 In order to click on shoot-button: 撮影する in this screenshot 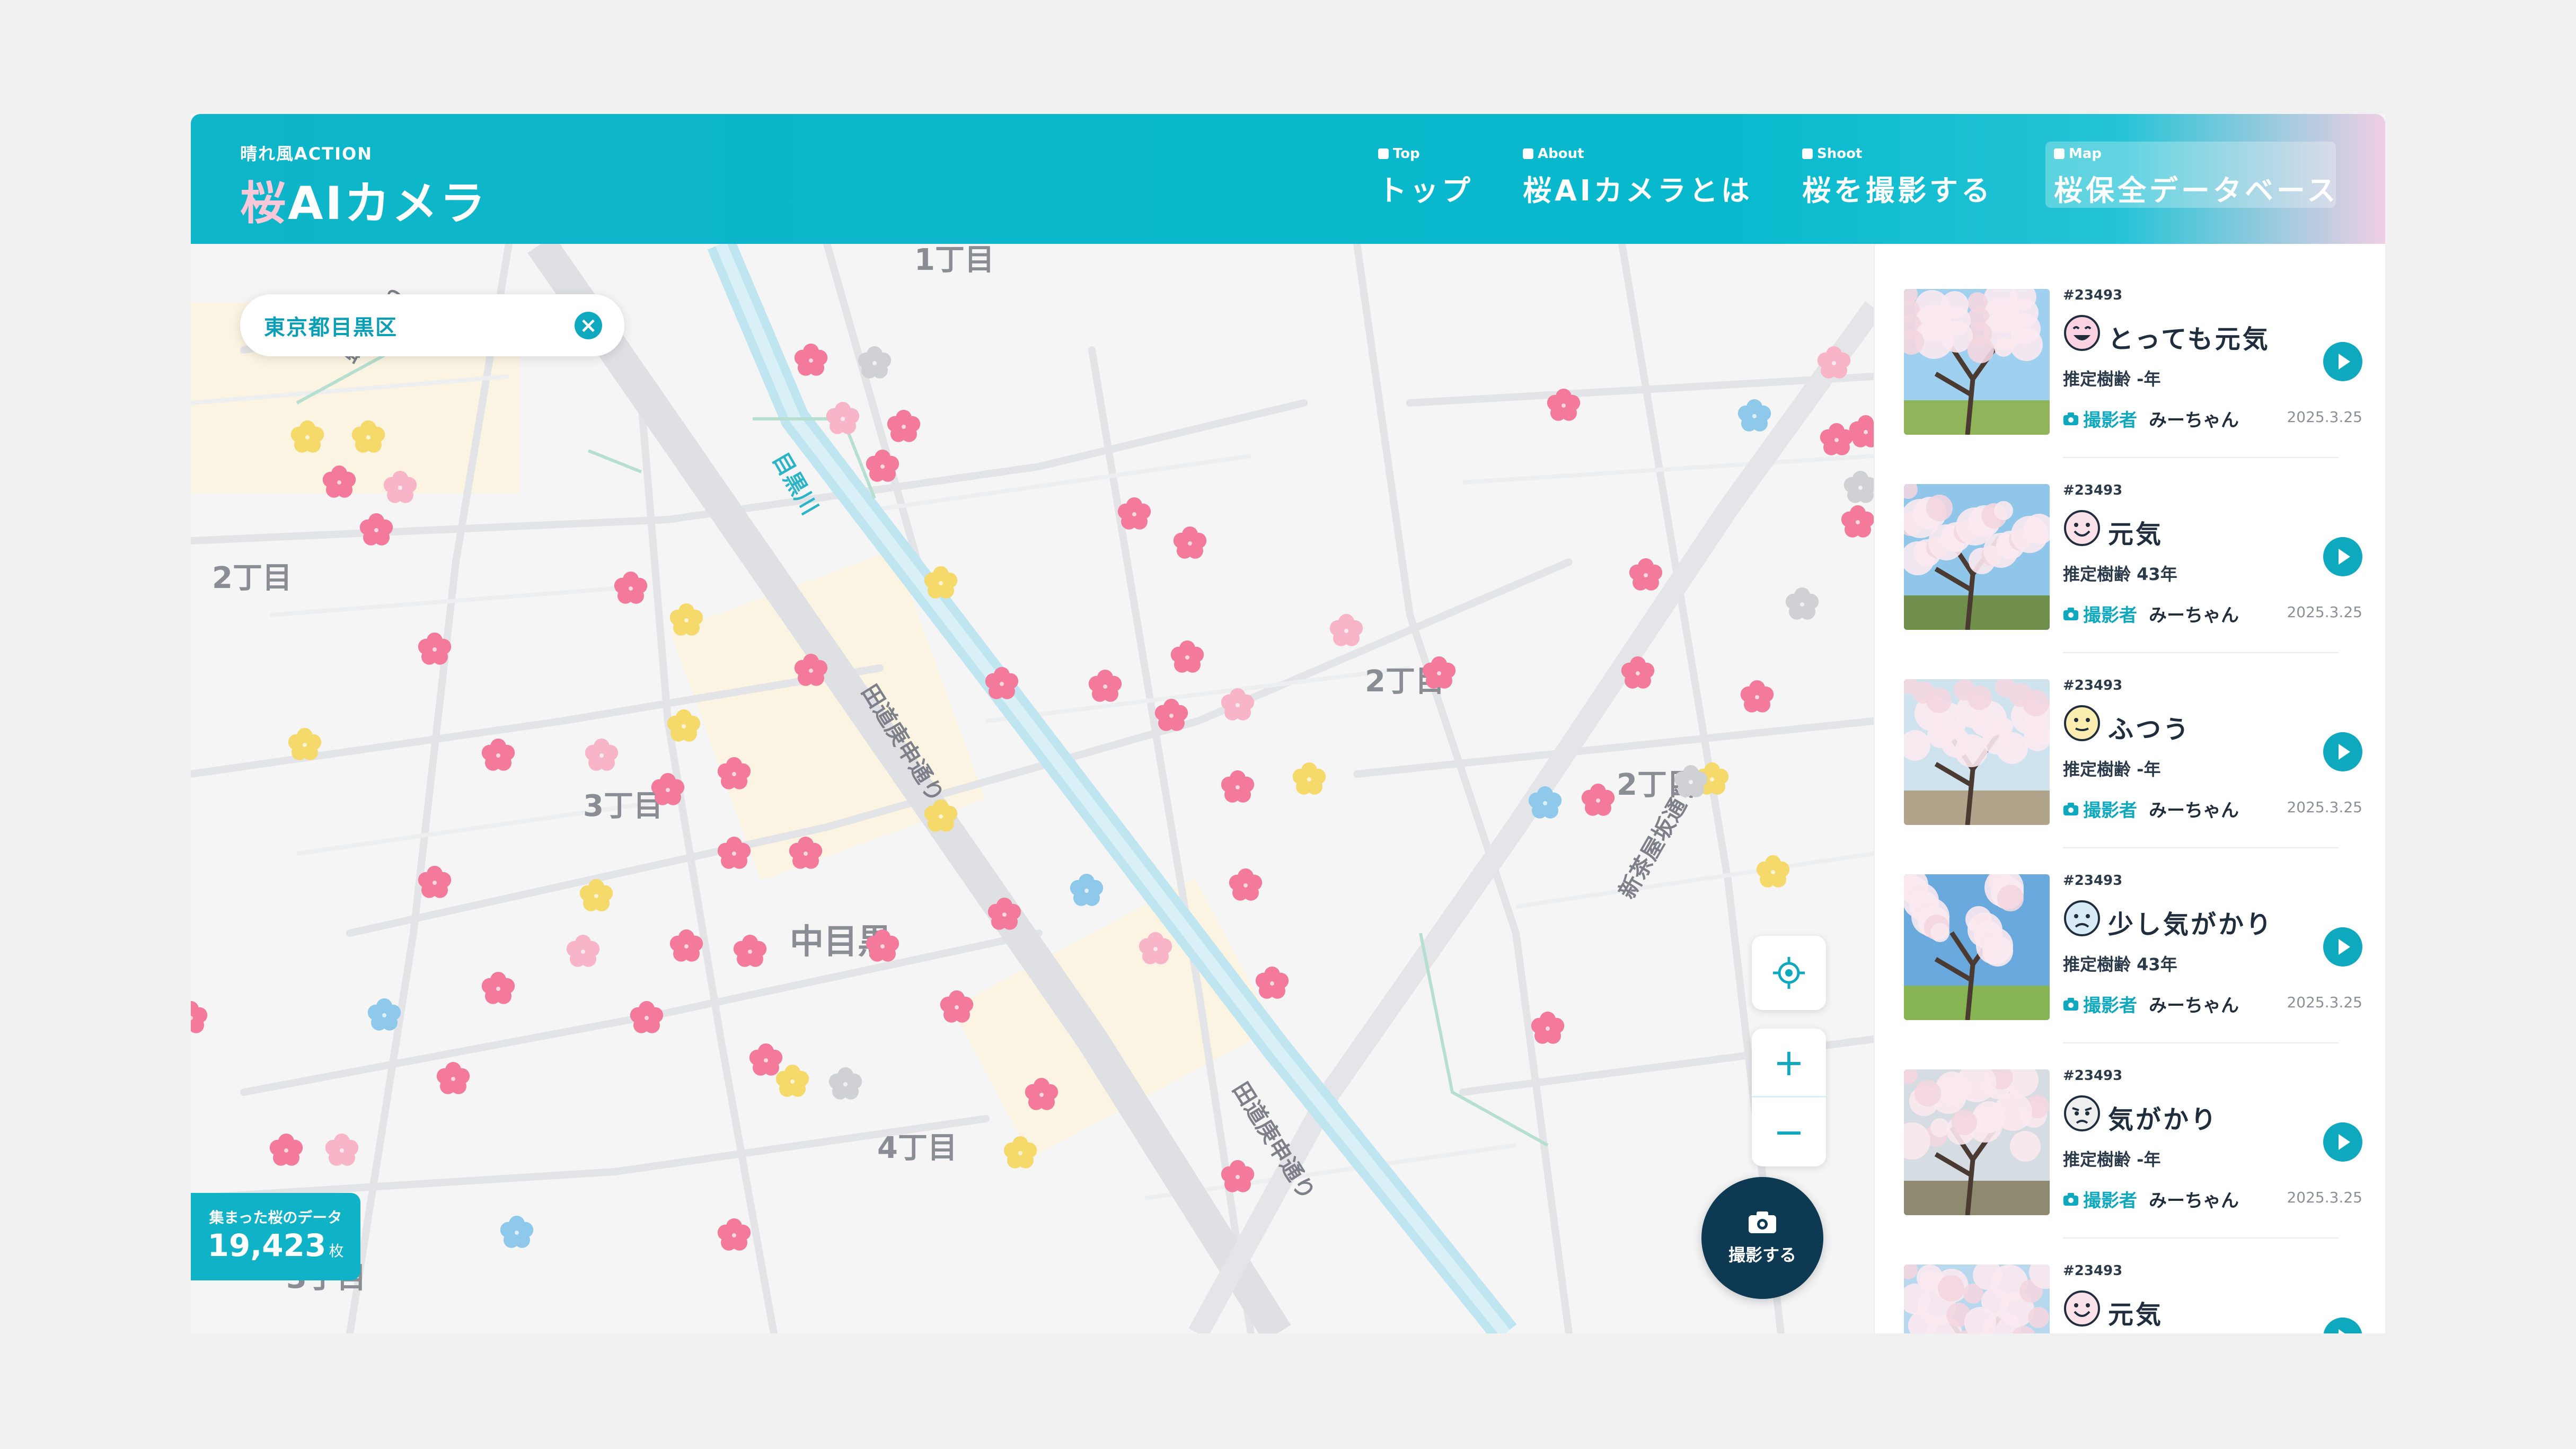, I will do `click(1762, 1238)`.